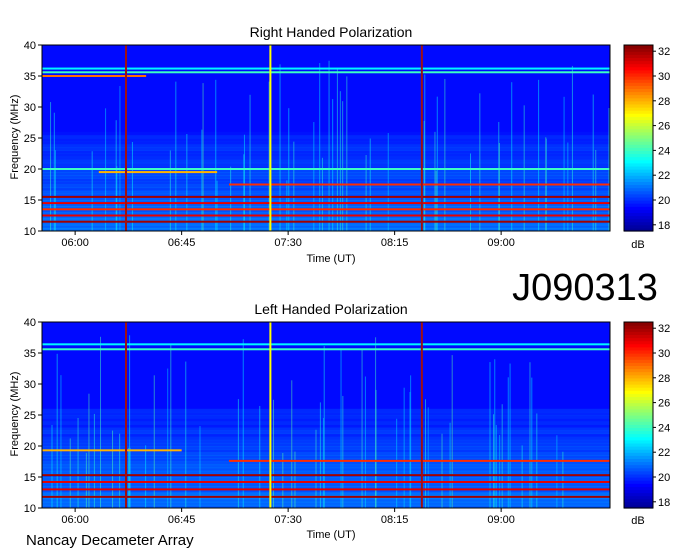 This screenshot has height=552, width=680. What do you see at coordinates (664, 478) in the screenshot?
I see `colorbar-tick-label: 20` at bounding box center [664, 478].